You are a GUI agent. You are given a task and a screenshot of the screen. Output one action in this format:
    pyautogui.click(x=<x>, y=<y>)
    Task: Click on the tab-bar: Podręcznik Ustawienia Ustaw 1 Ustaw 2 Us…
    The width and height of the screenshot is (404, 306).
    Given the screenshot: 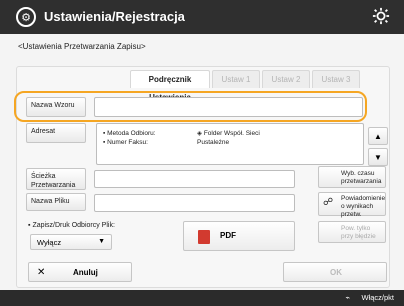 What is the action you would take?
    pyautogui.click(x=245, y=86)
    